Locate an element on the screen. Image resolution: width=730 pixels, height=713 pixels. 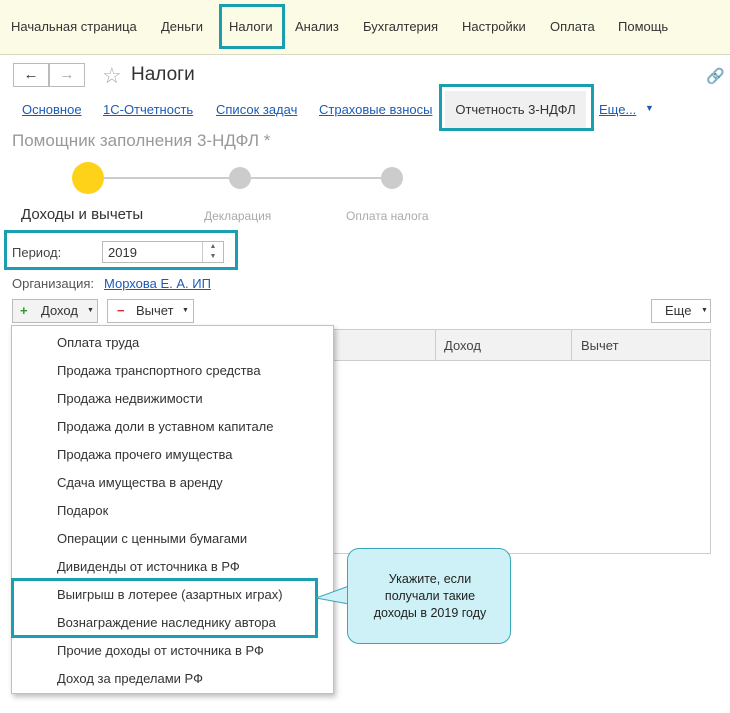
minus-icon: − is located at coordinates (121, 310).